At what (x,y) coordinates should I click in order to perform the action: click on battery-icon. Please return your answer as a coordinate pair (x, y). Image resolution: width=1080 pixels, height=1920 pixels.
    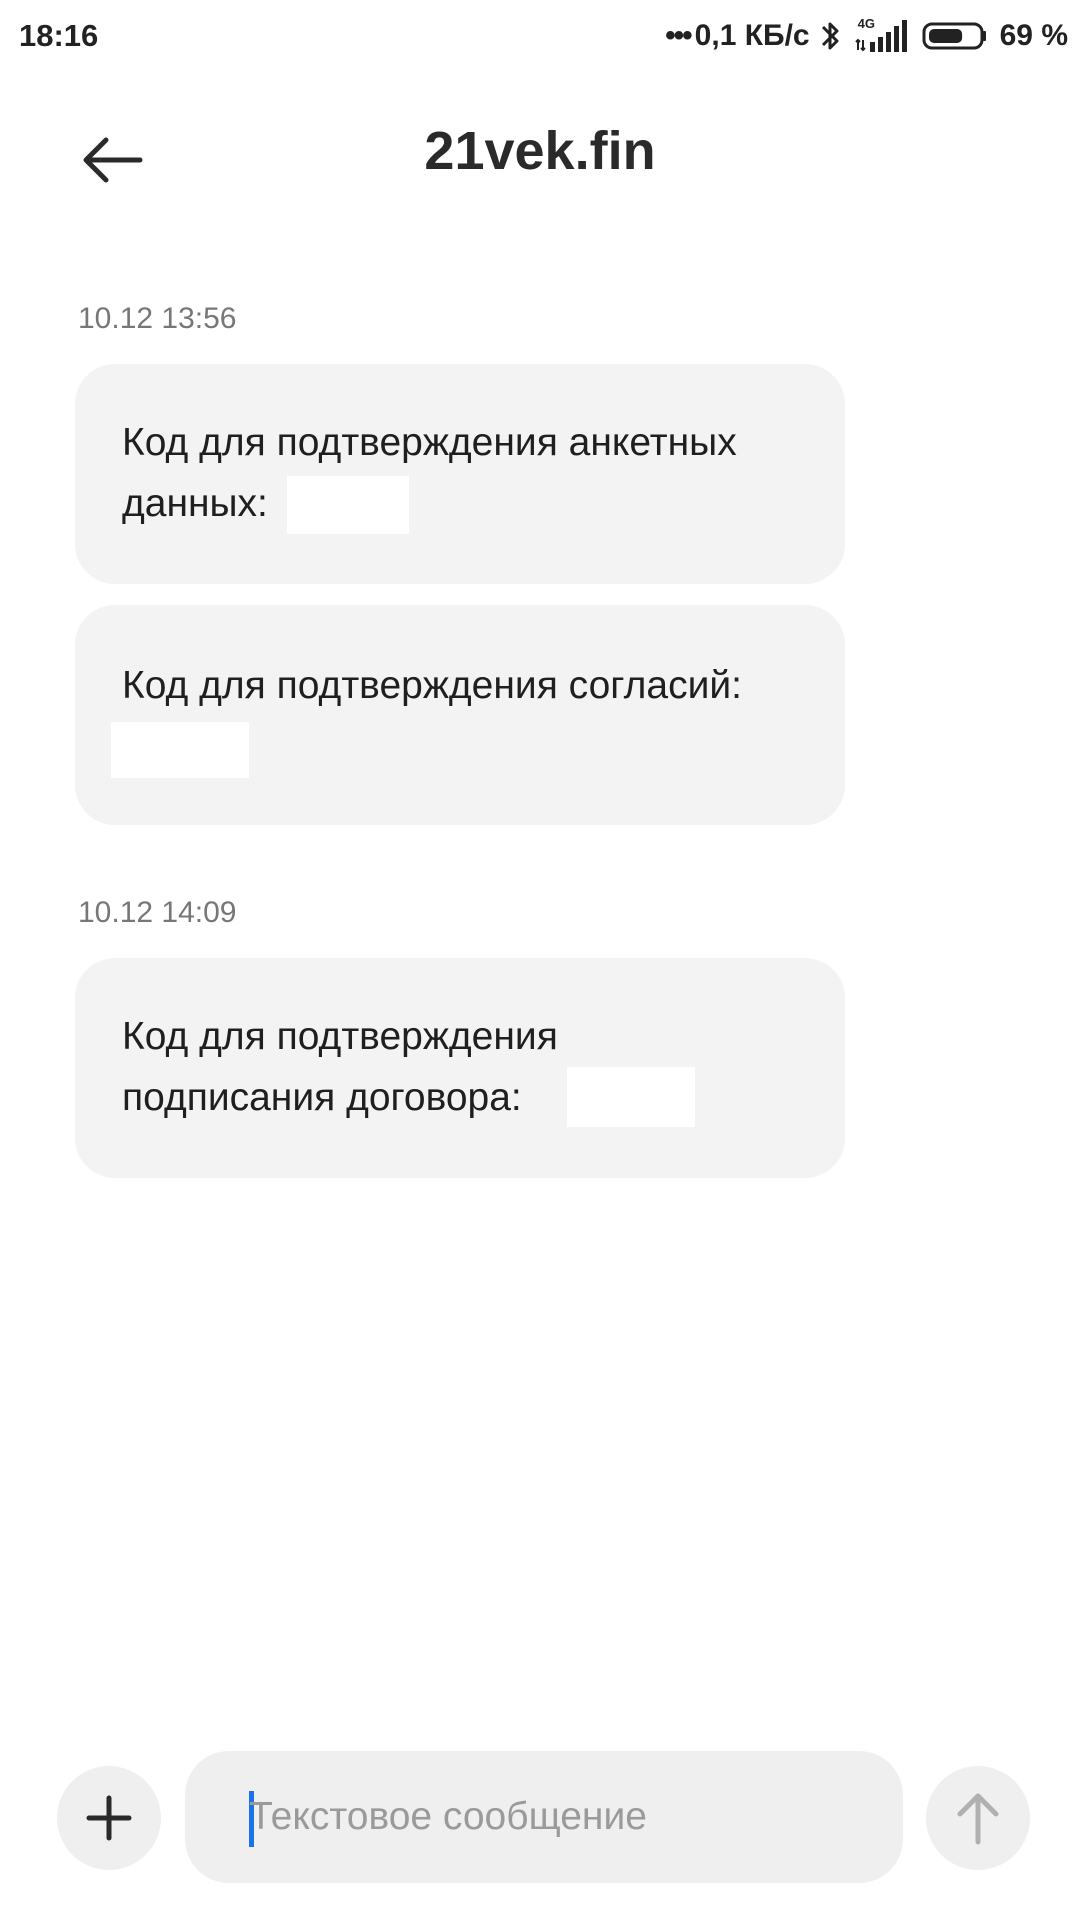
    Looking at the image, I should click on (955, 36).